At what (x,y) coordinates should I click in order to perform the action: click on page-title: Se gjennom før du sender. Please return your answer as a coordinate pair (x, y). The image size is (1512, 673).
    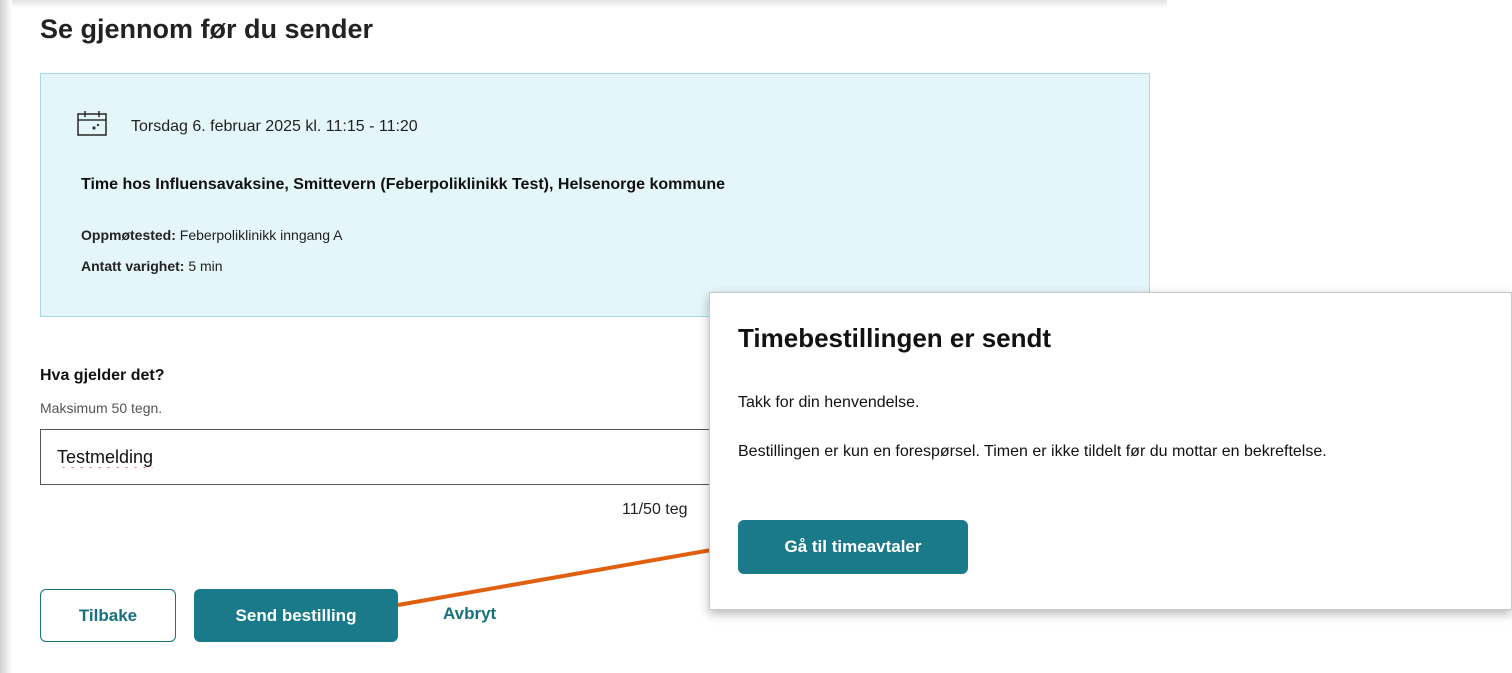
    Looking at the image, I should click on (207, 29).